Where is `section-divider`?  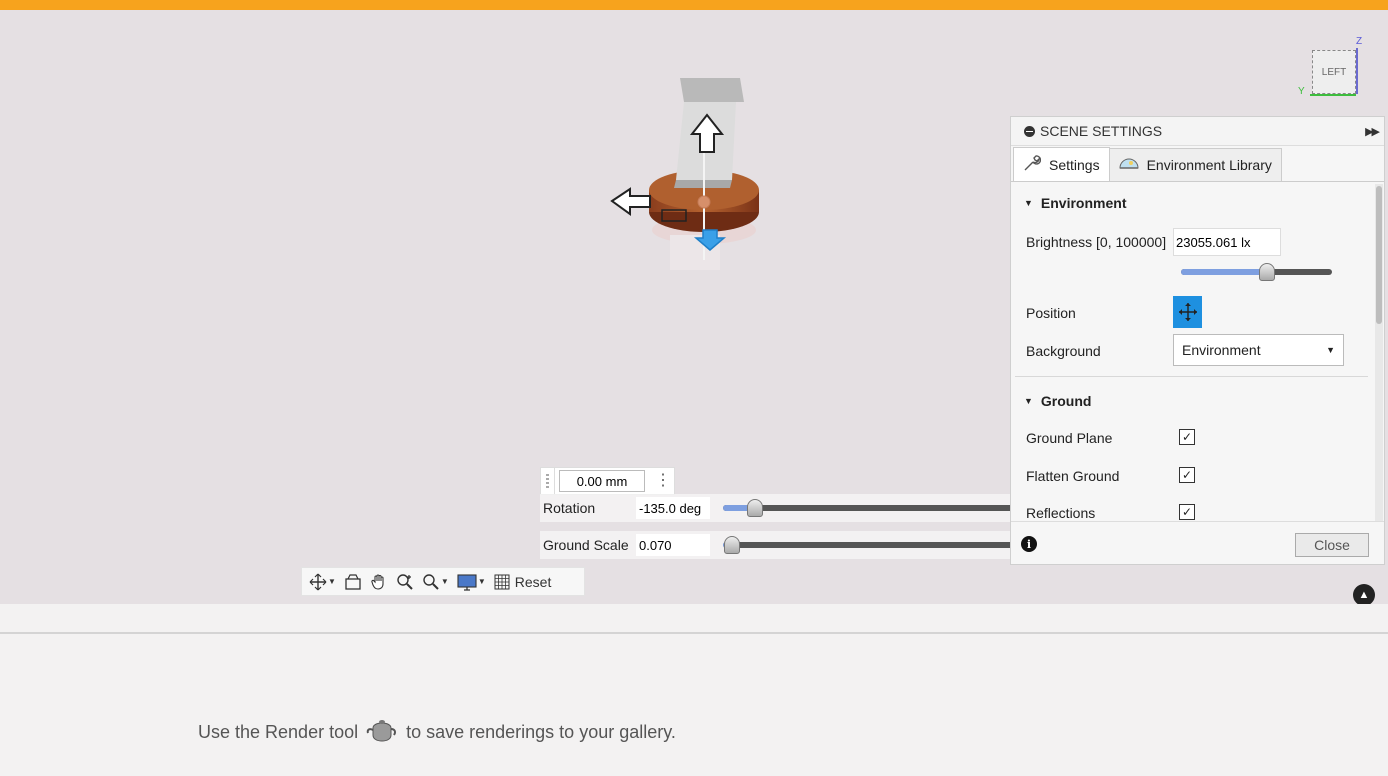 section-divider is located at coordinates (1191, 376).